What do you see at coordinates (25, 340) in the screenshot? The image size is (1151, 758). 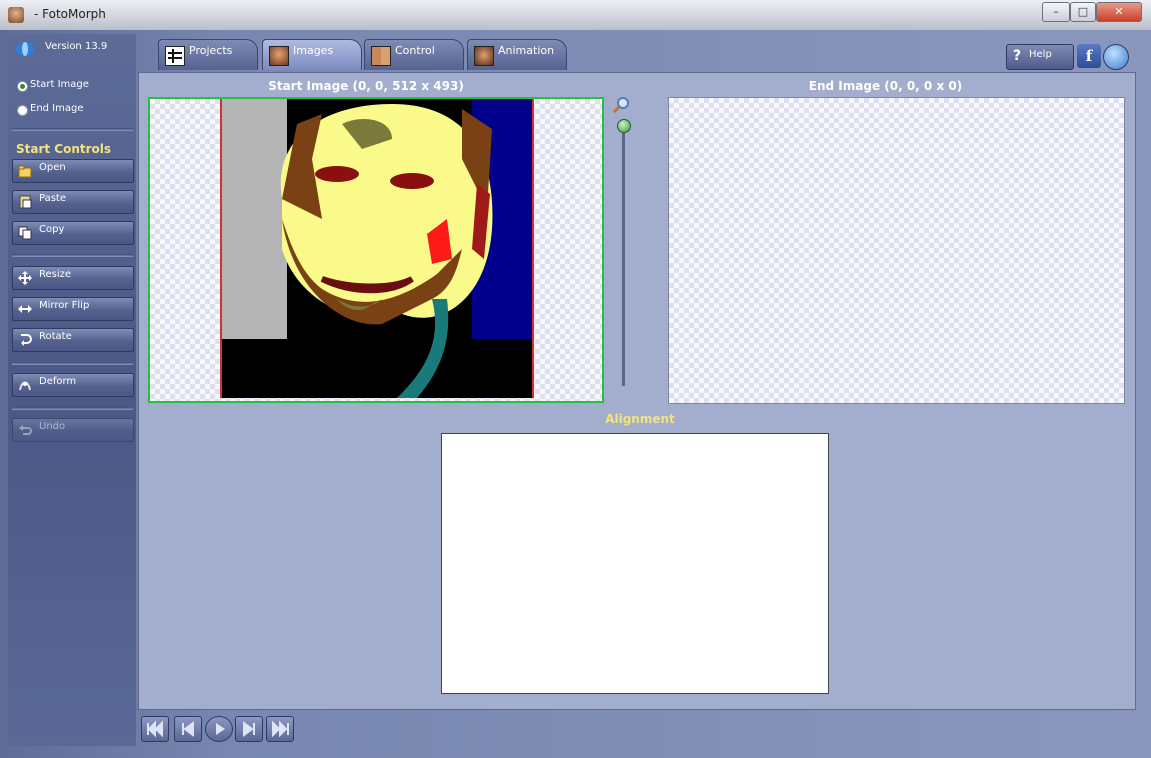 I see `rotate-icon` at bounding box center [25, 340].